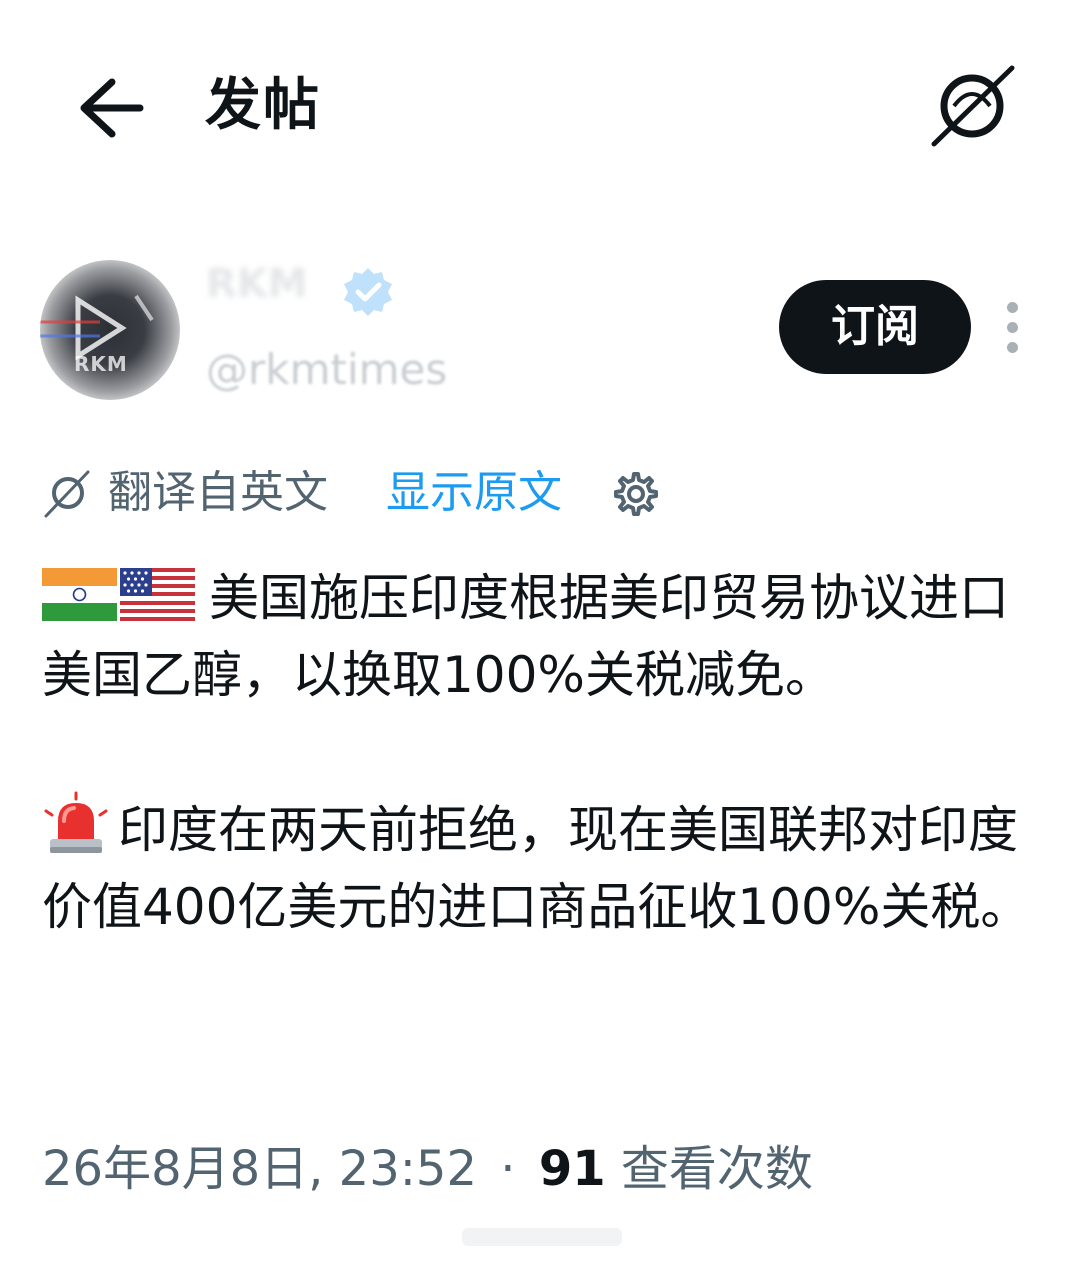  Describe the element at coordinates (474, 493) in the screenshot. I see `show-original-link: 显示原文` at that location.